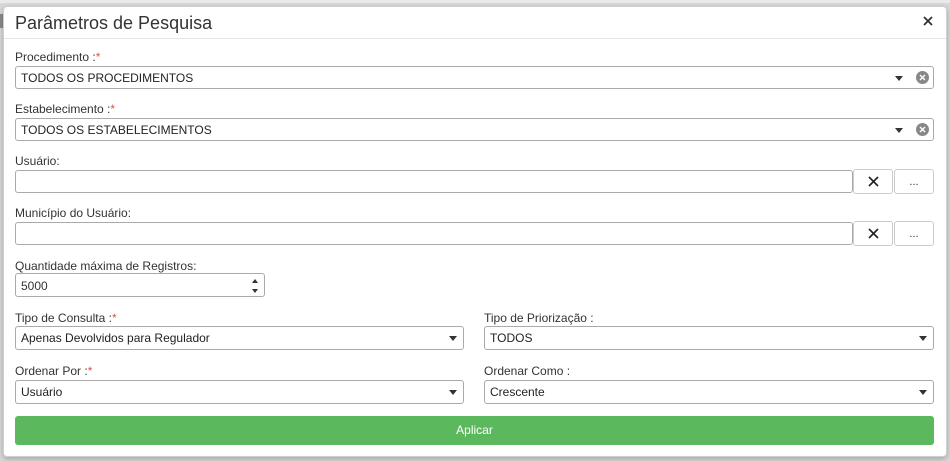 The image size is (950, 461). What do you see at coordinates (54, 371) in the screenshot?
I see `ordenar-por-label: Ordenar Por :*` at bounding box center [54, 371].